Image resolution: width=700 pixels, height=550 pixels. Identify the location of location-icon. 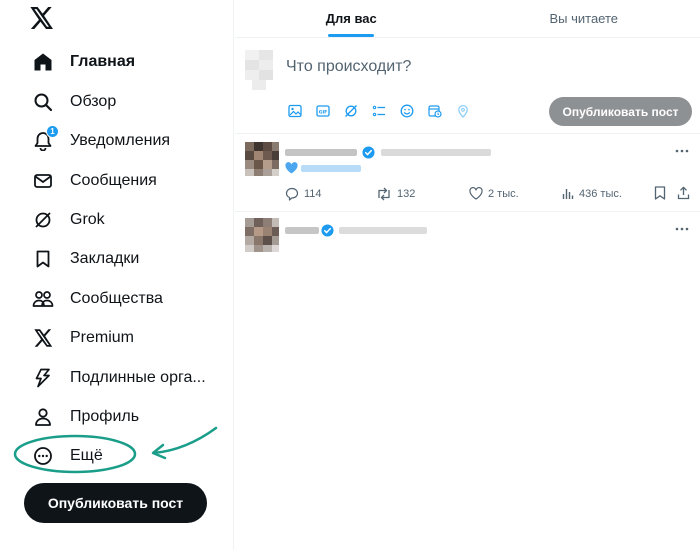
(463, 111).